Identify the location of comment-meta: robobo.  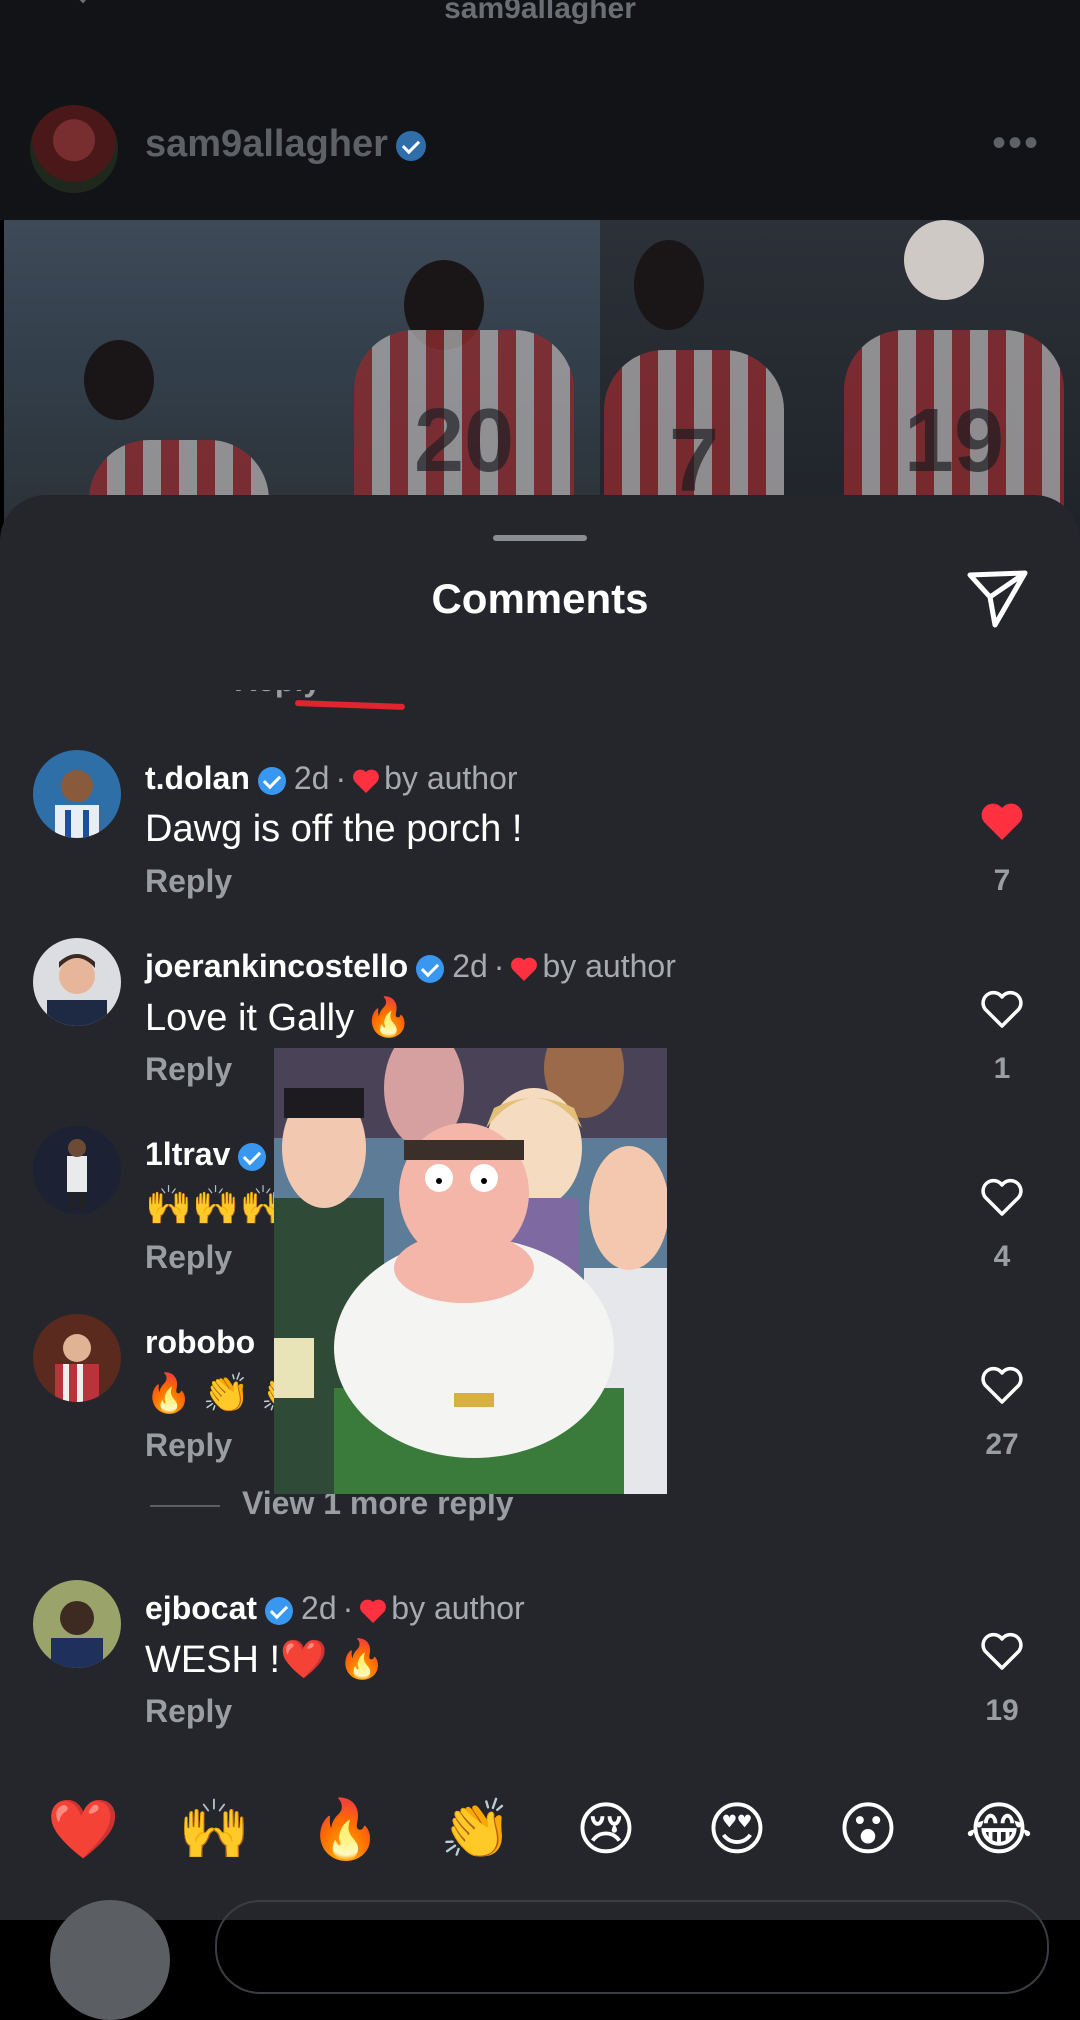
(200, 1342).